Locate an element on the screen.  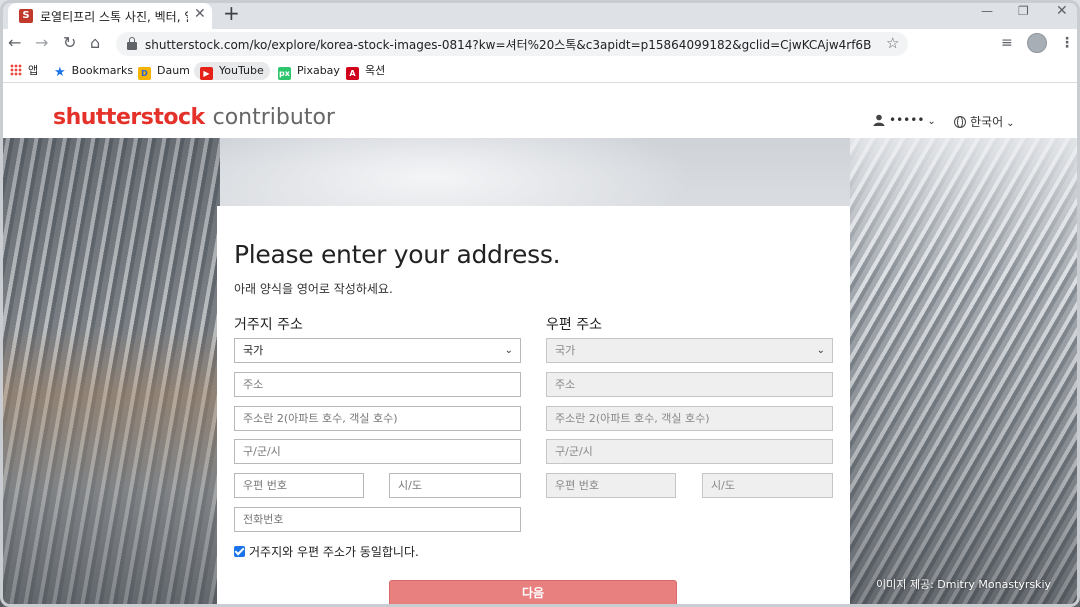
same-address-checkbox is located at coordinates (239, 551).